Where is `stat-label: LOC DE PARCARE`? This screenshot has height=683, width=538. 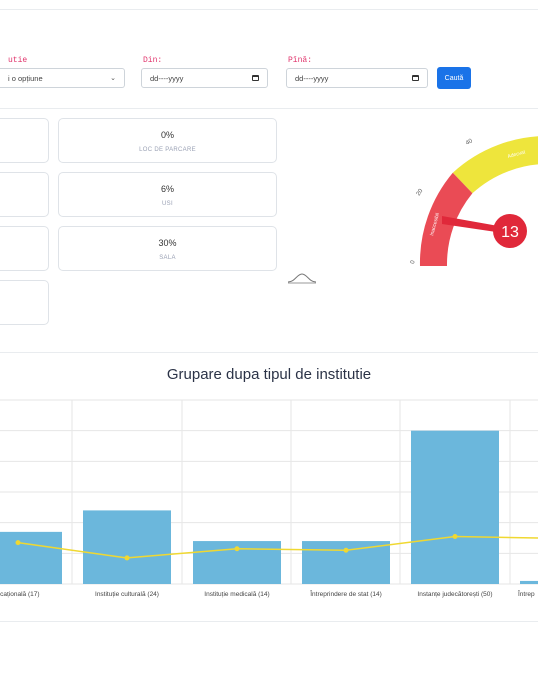 stat-label: LOC DE PARCARE is located at coordinates (167, 150).